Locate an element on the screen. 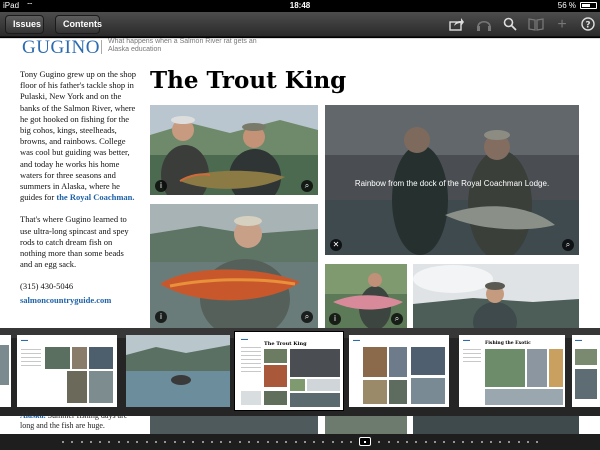 Image resolution: width=600 pixels, height=450 pixels. help-icon: ? is located at coordinates (588, 25).